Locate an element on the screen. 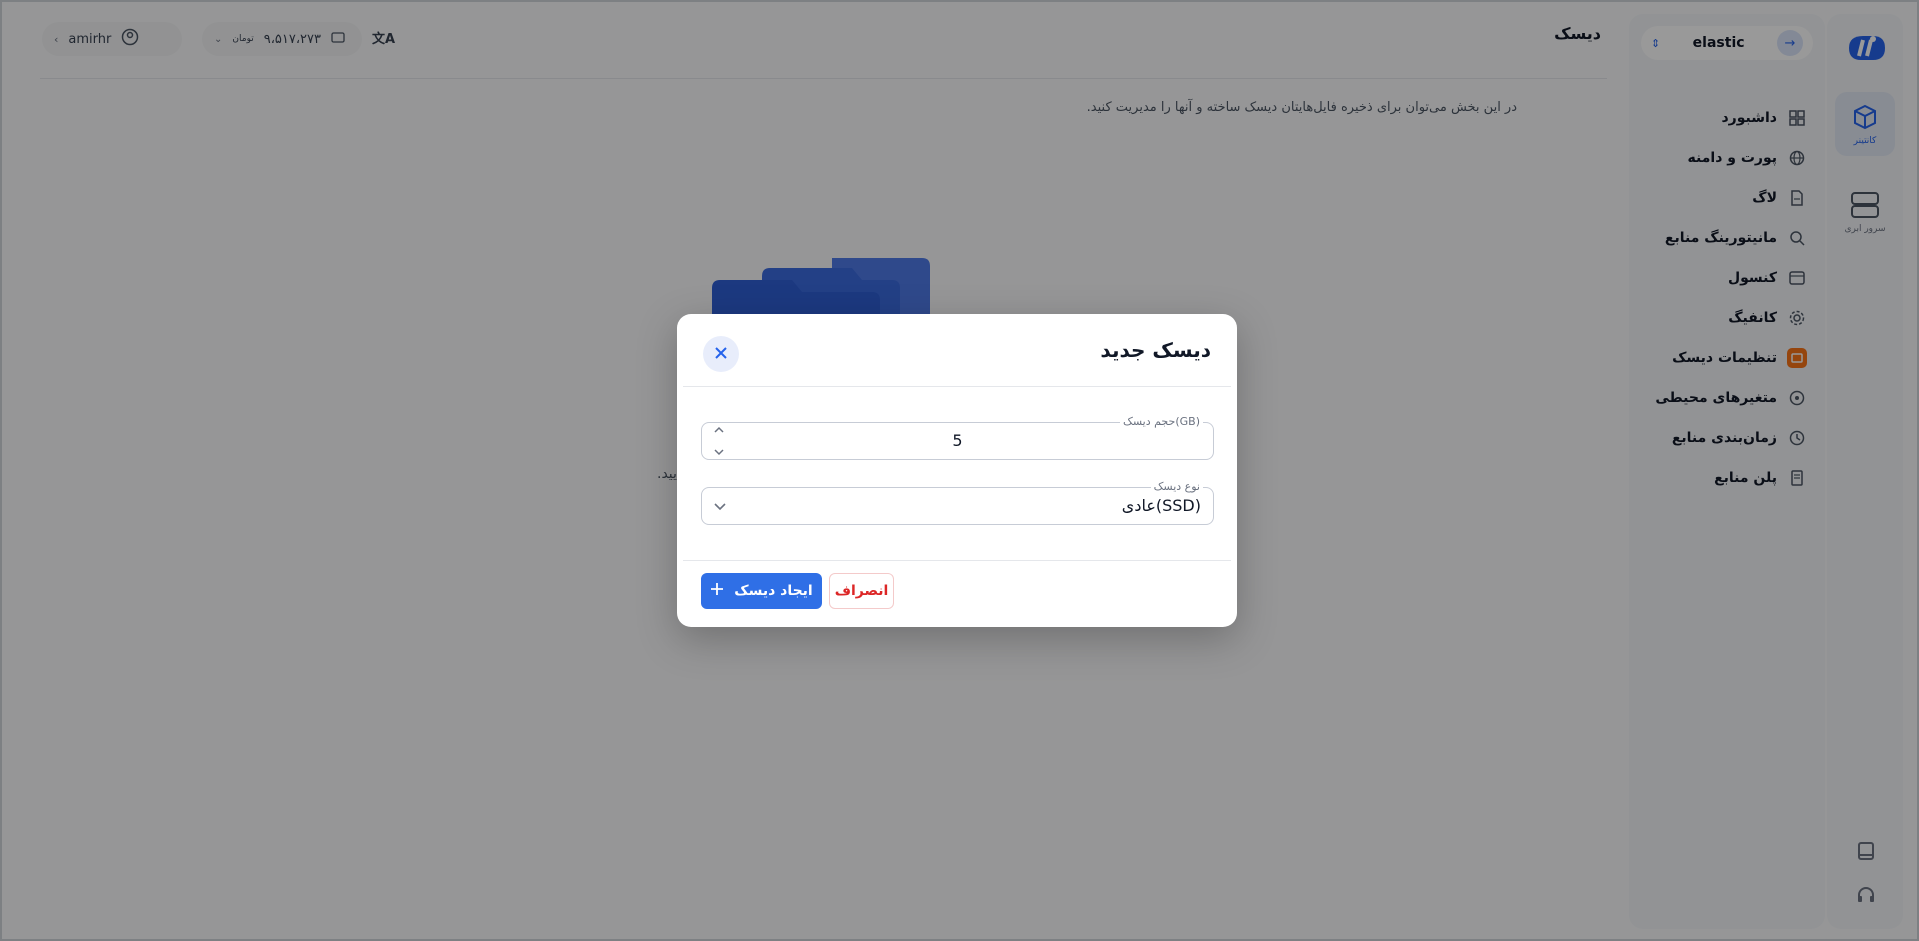 This screenshot has width=1919, height=941. disk-type-label: نوع دیسک is located at coordinates (1176, 487).